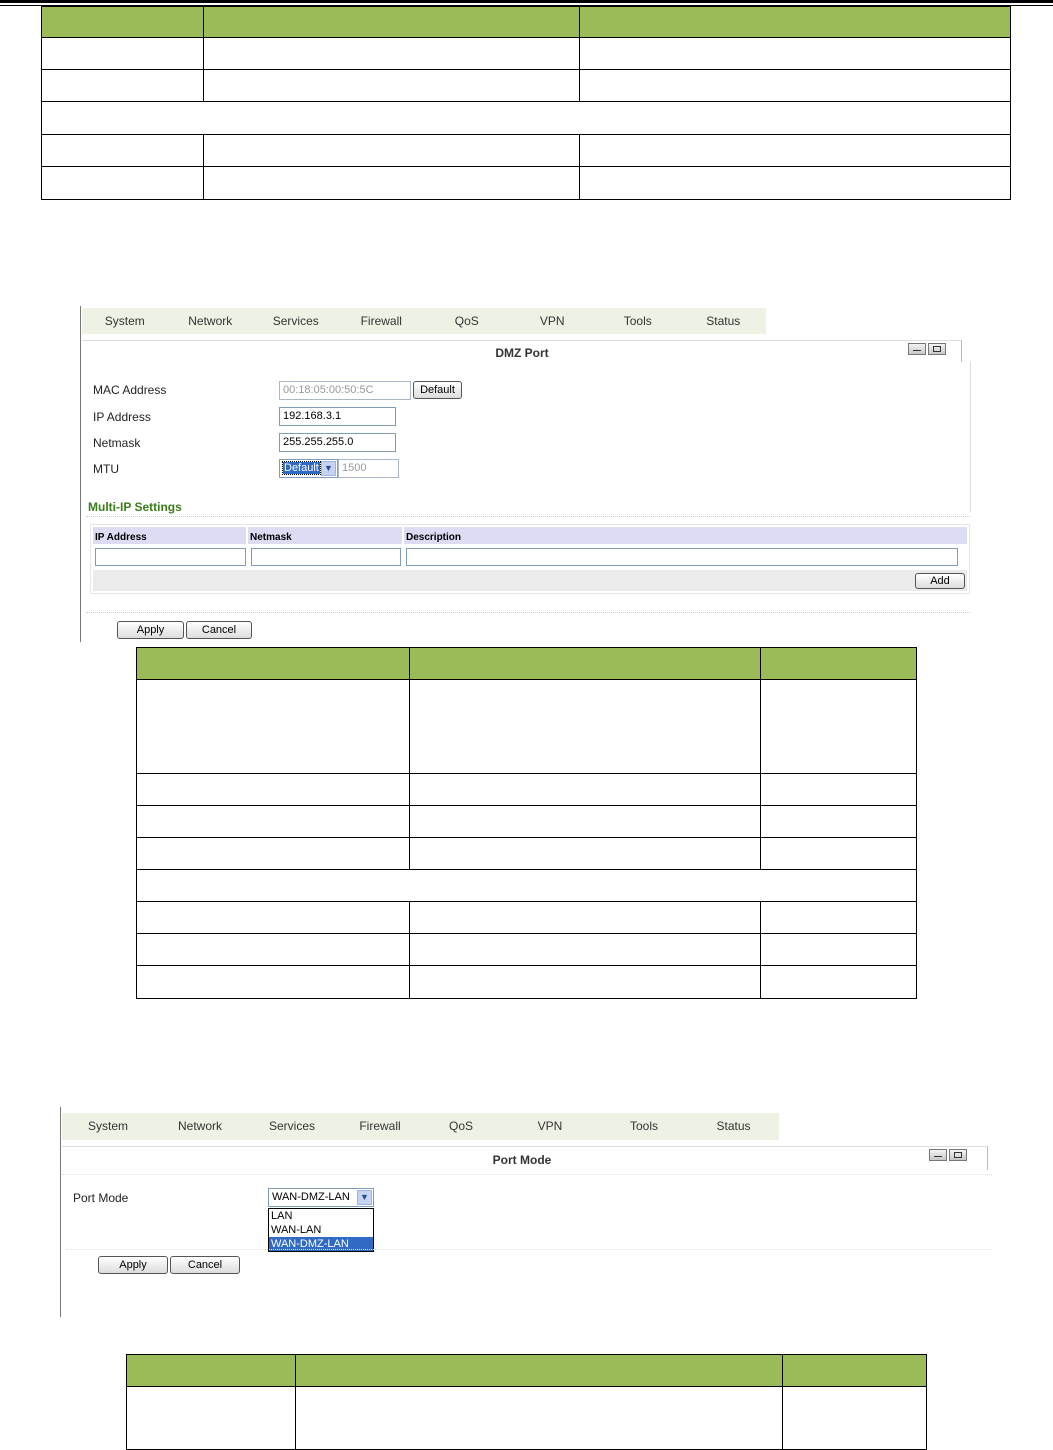 The image size is (1053, 1450). I want to click on mtu-select-value: Default, so click(301, 468).